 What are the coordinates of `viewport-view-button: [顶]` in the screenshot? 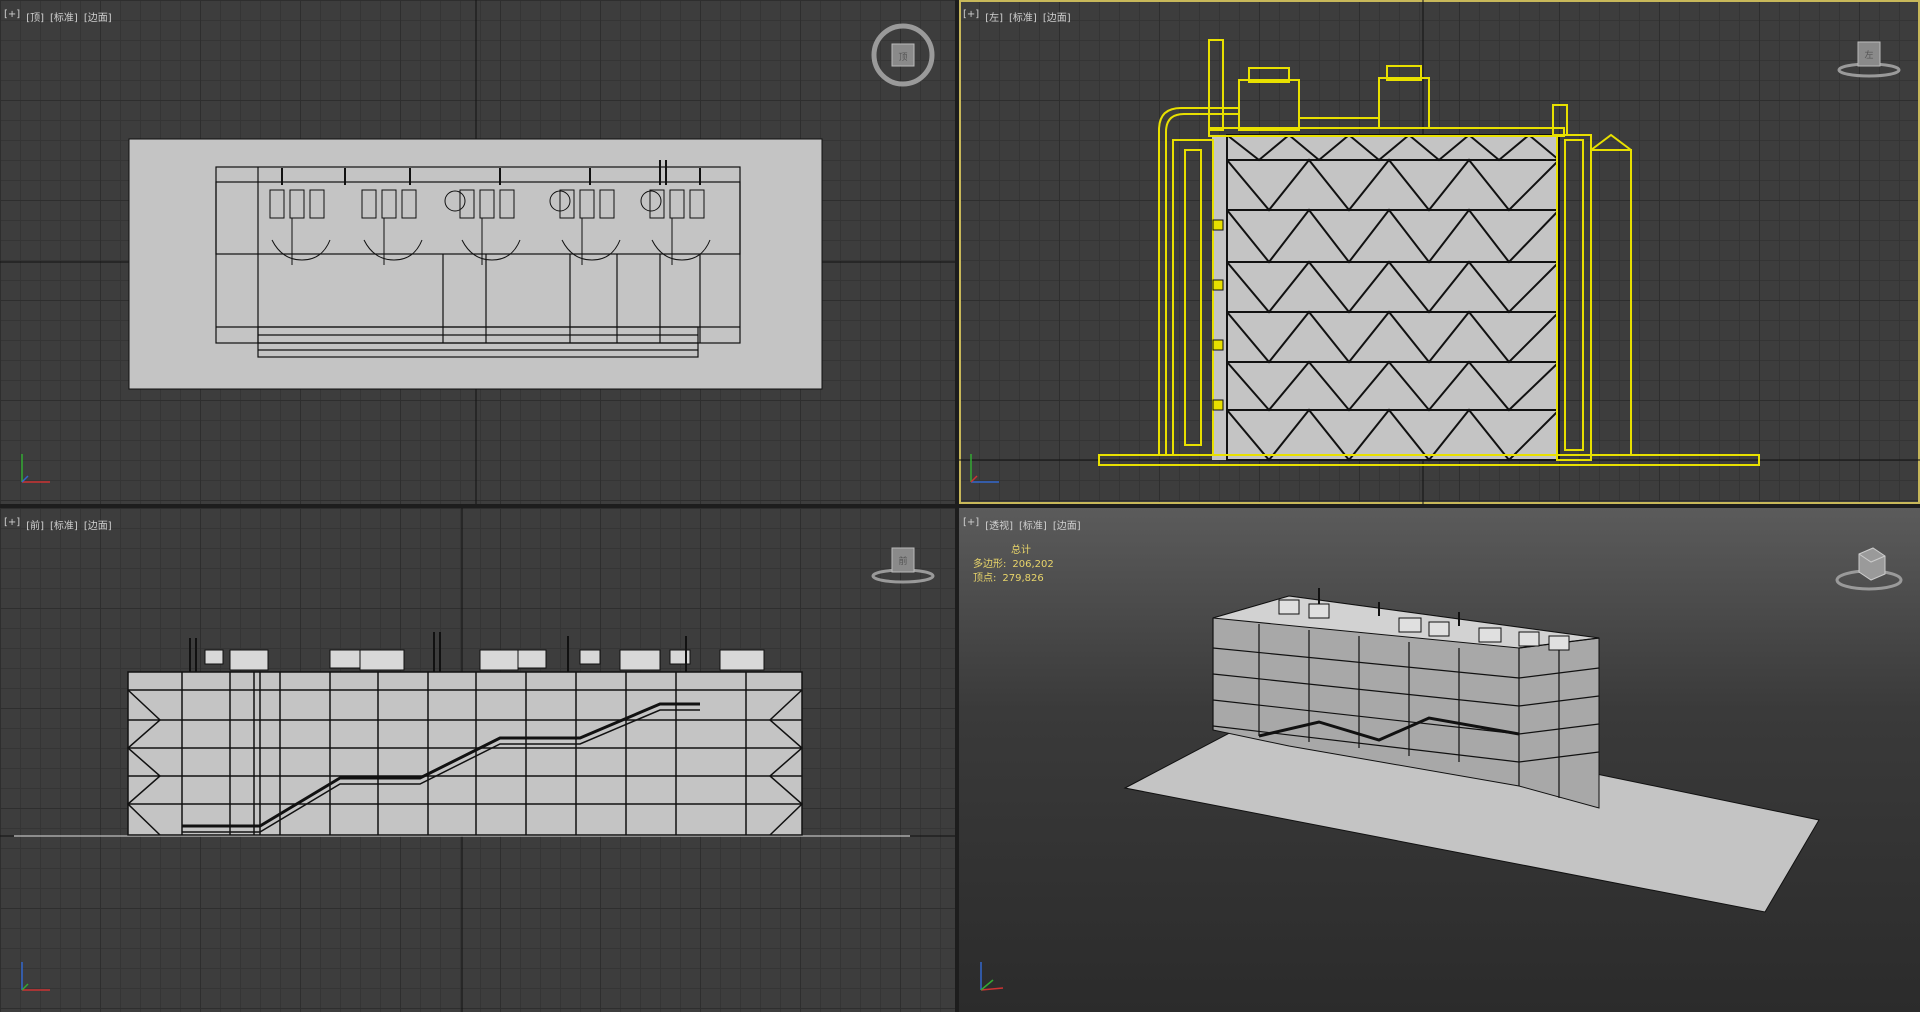 It's located at (35, 16).